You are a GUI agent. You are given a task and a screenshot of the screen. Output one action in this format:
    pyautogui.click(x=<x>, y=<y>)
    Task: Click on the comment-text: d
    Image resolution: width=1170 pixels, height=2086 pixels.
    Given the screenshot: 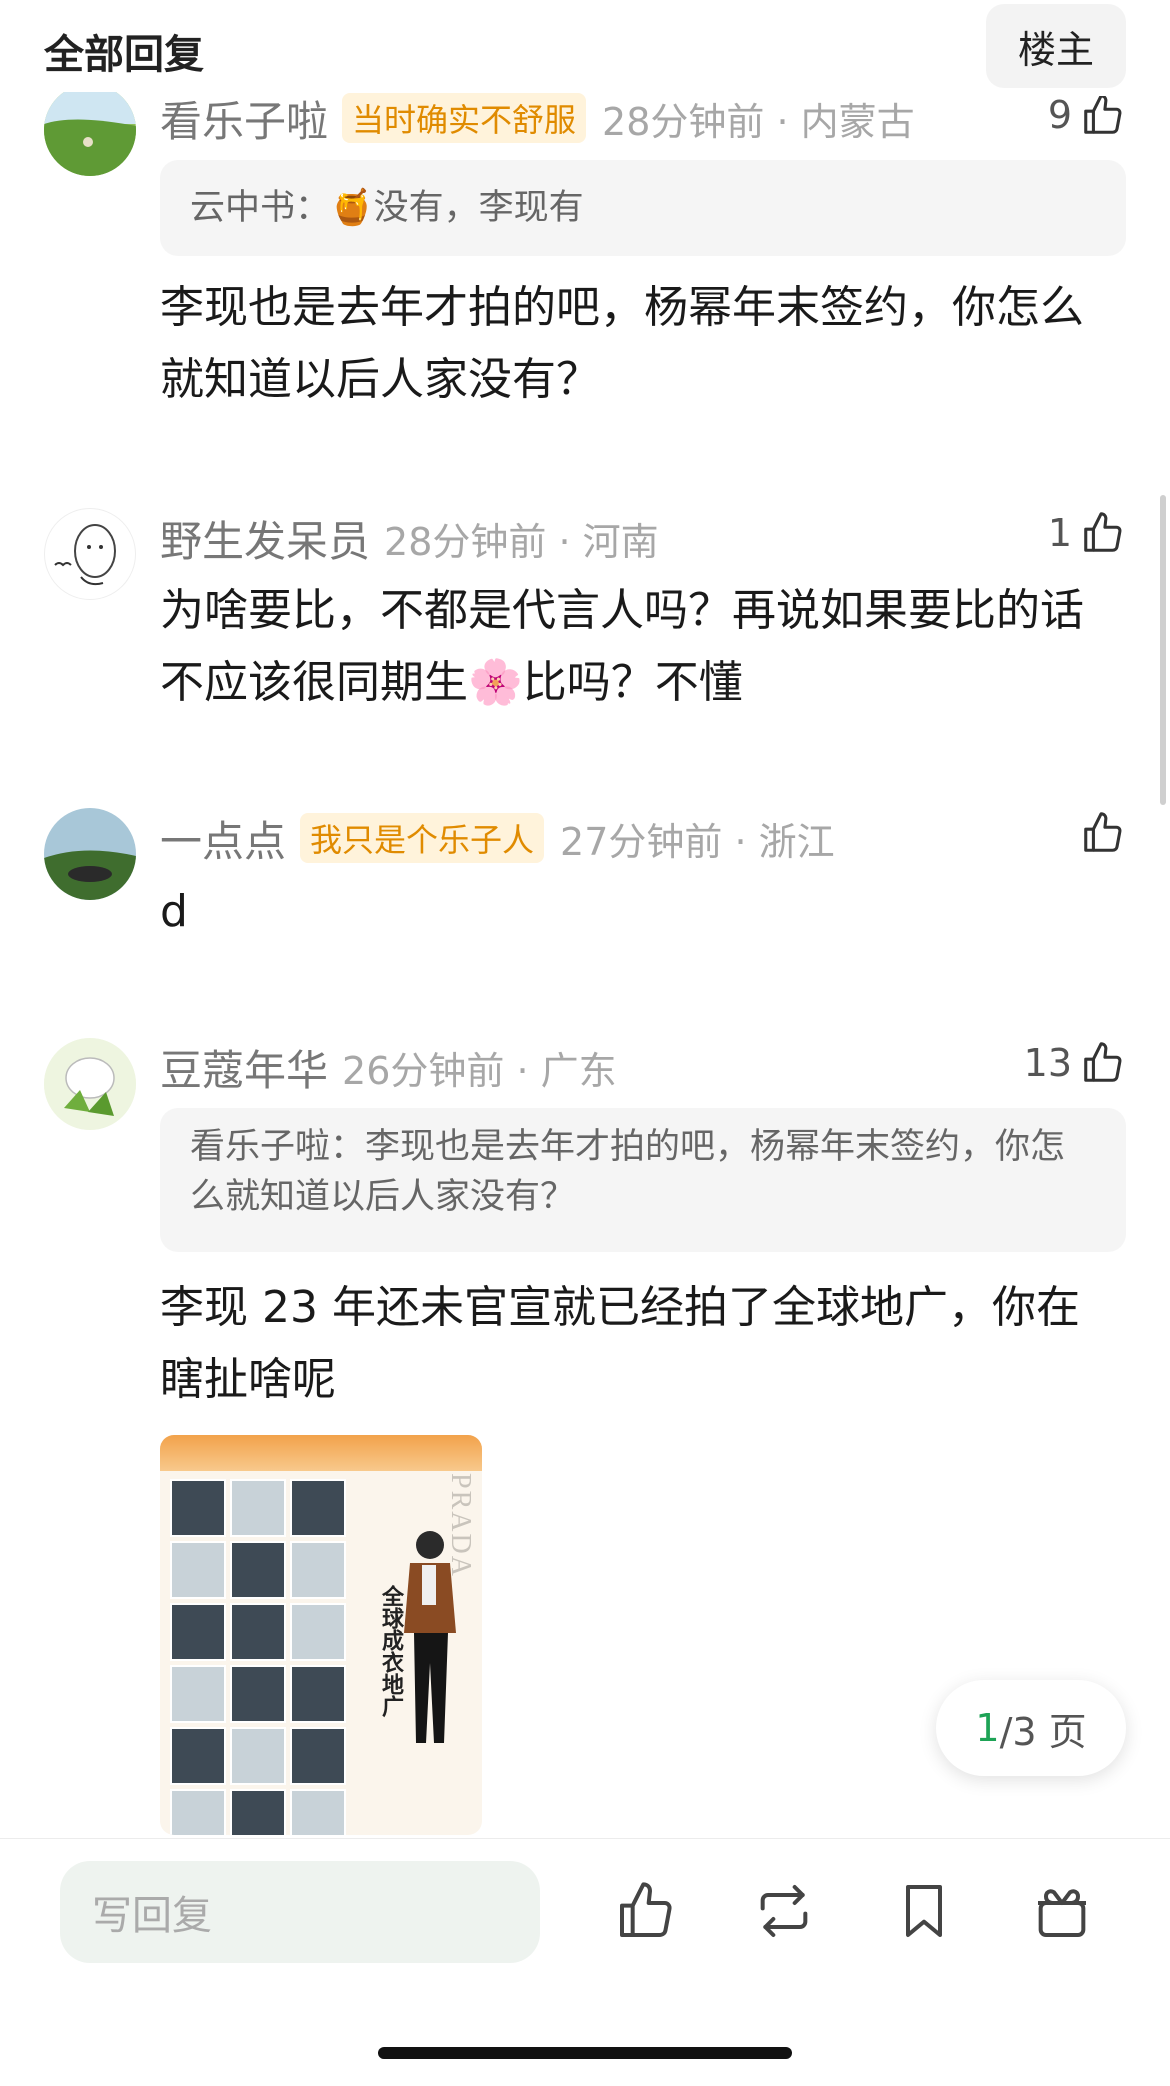 What is the action you would take?
    pyautogui.click(x=174, y=911)
    